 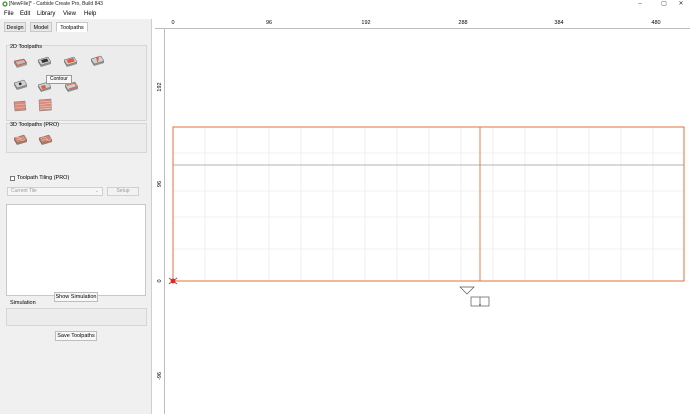 What do you see at coordinates (76, 297) in the screenshot?
I see `show-simulation-button: Show Simulation` at bounding box center [76, 297].